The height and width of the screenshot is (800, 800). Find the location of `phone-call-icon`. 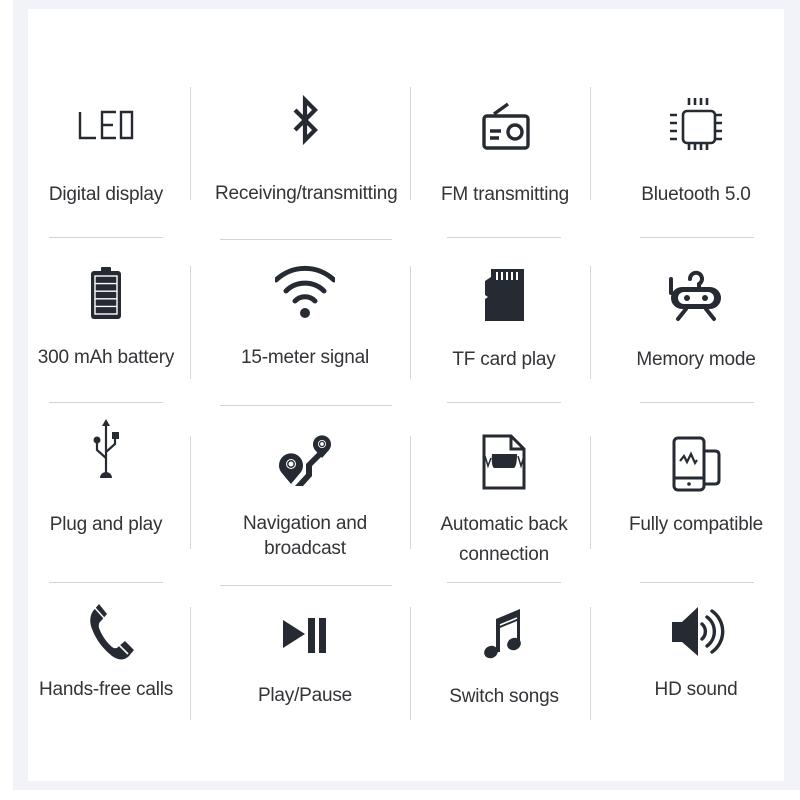

phone-call-icon is located at coordinates (106, 631).